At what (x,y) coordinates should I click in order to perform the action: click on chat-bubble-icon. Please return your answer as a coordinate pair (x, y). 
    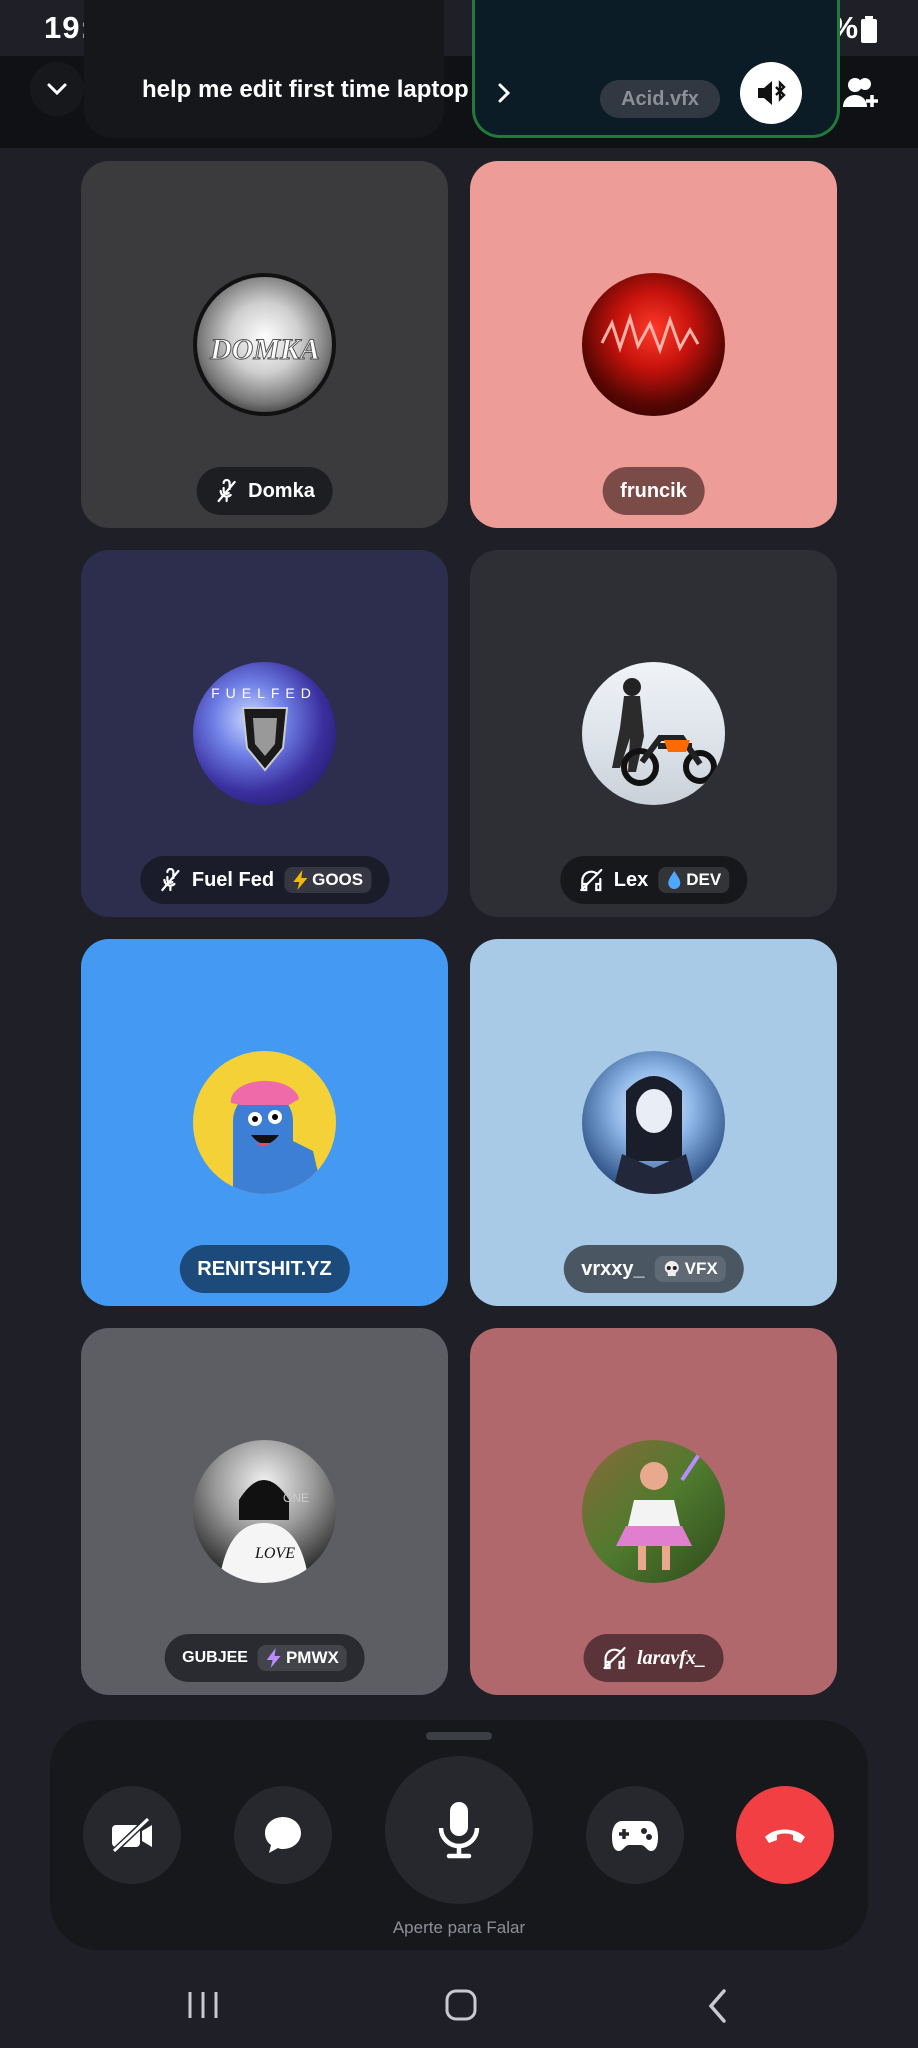
    Looking at the image, I should click on (283, 1835).